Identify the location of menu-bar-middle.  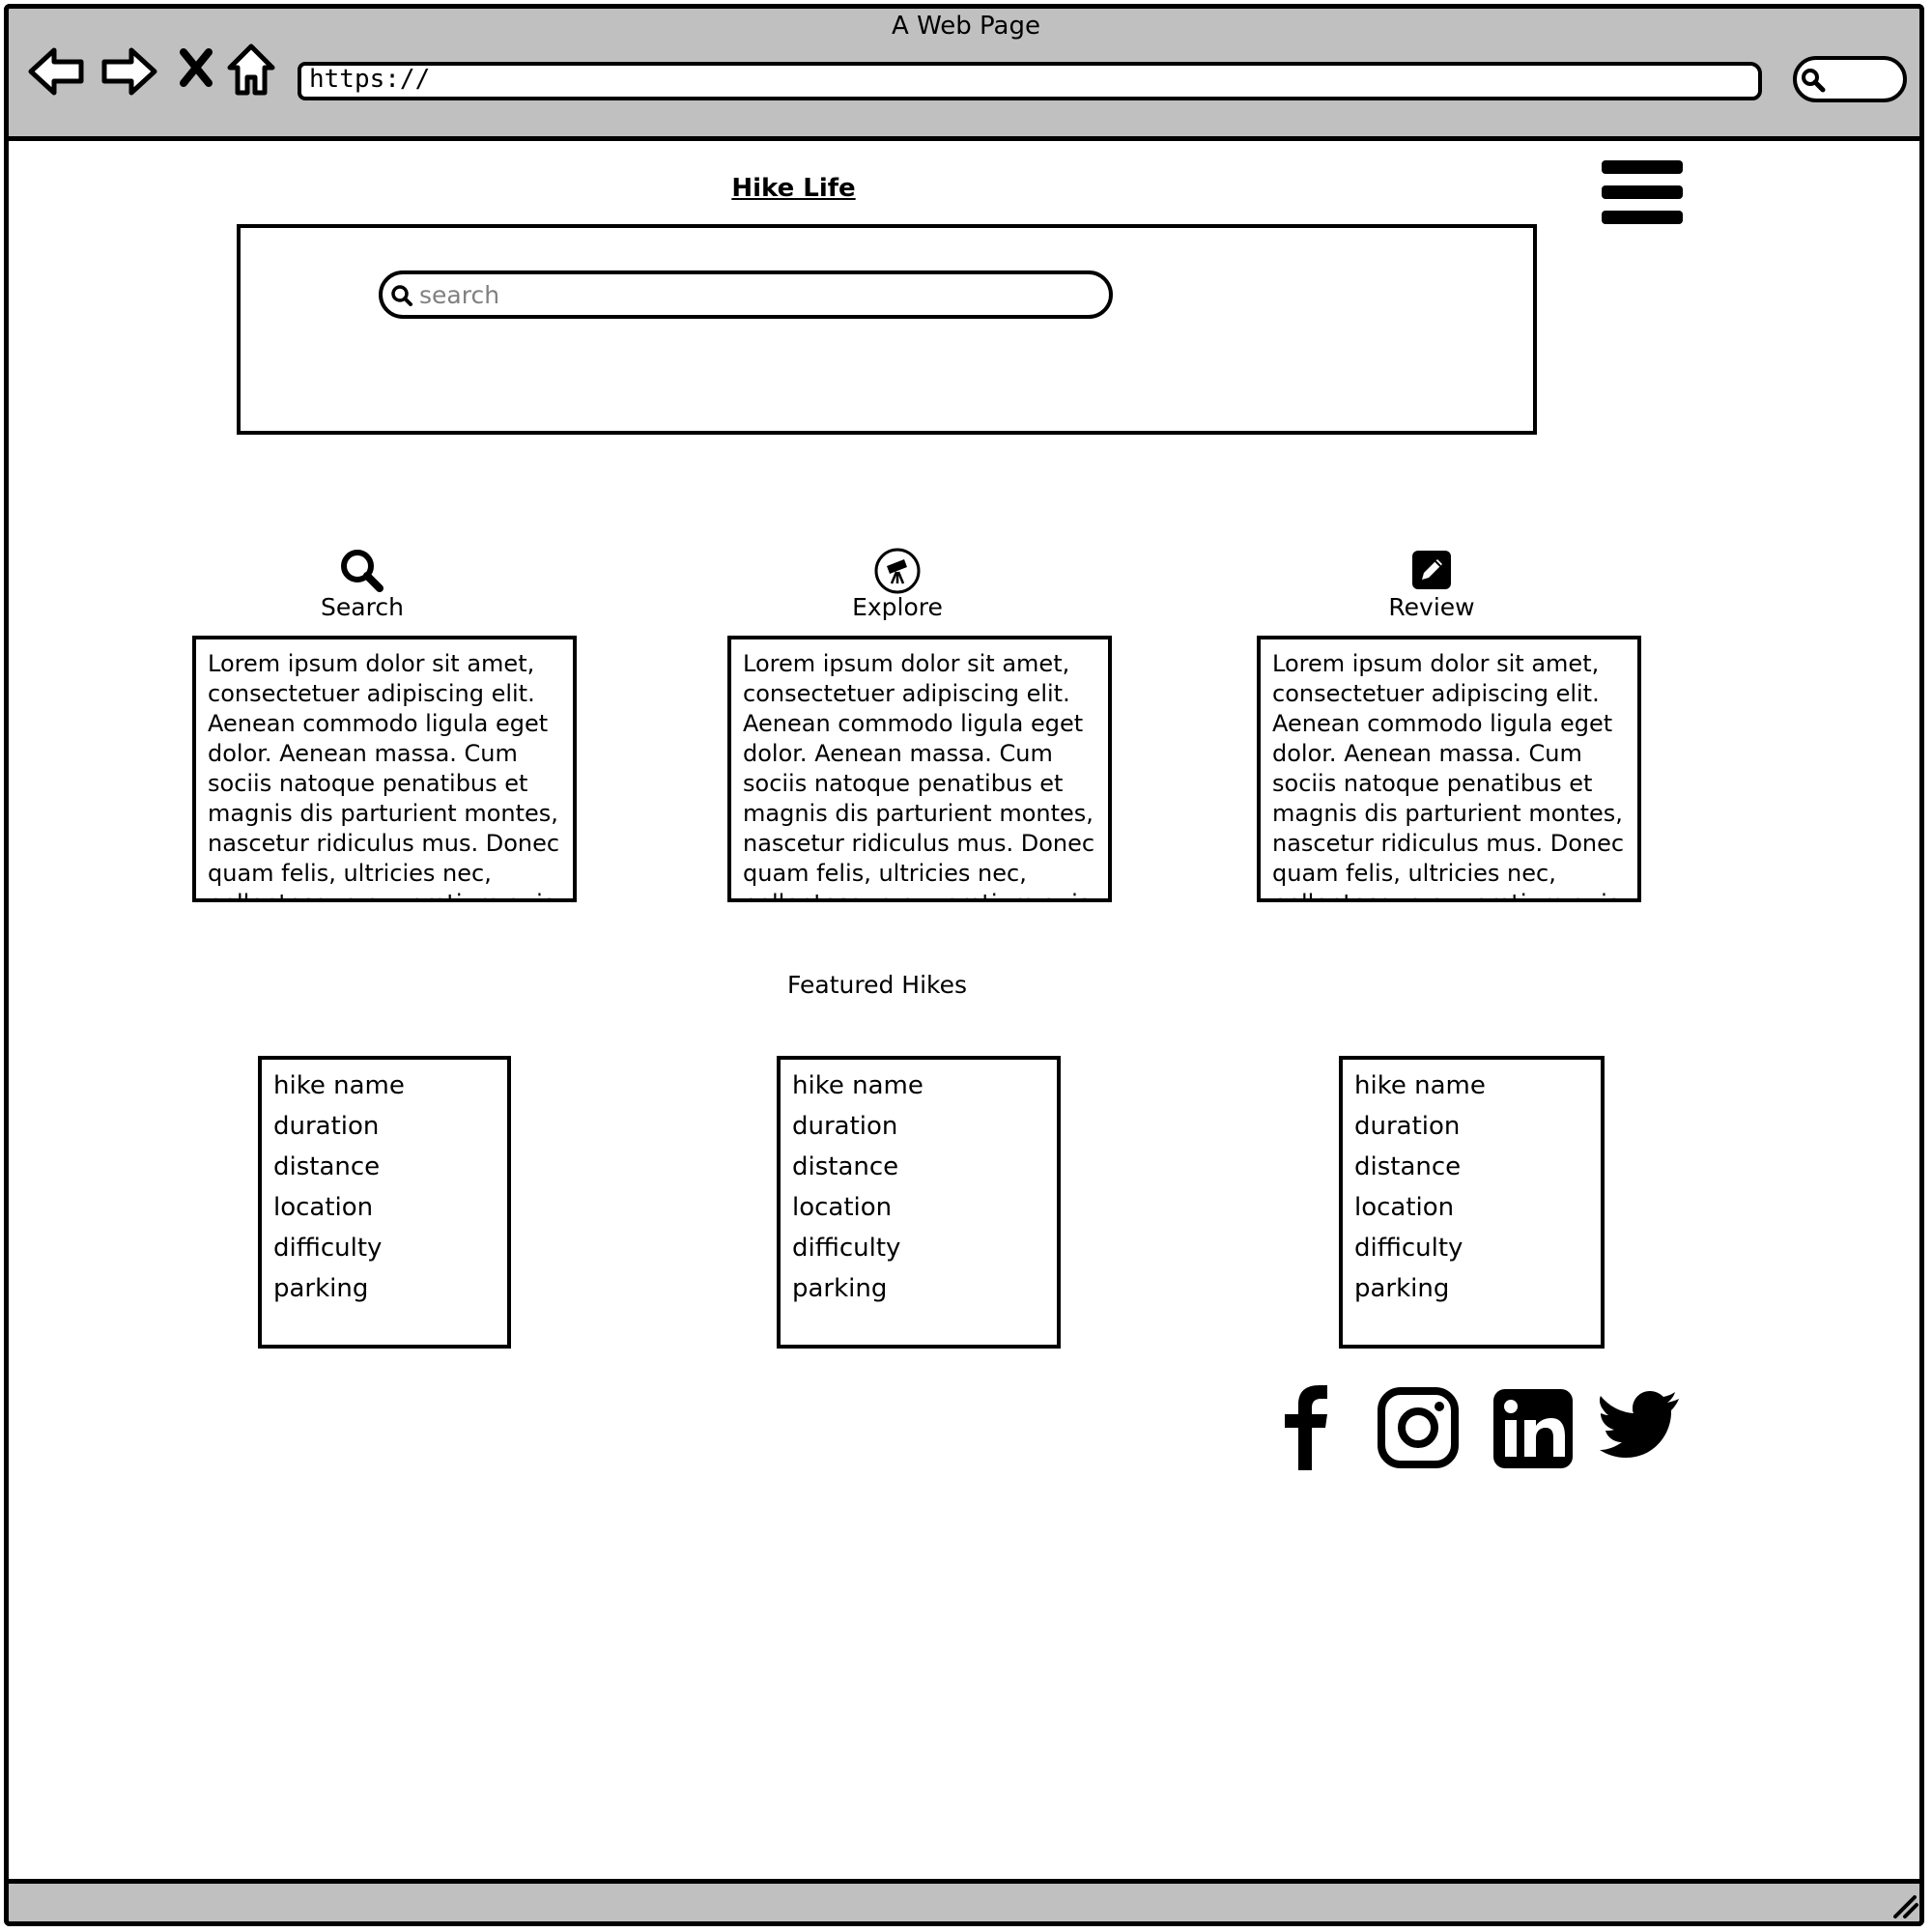
(1642, 192).